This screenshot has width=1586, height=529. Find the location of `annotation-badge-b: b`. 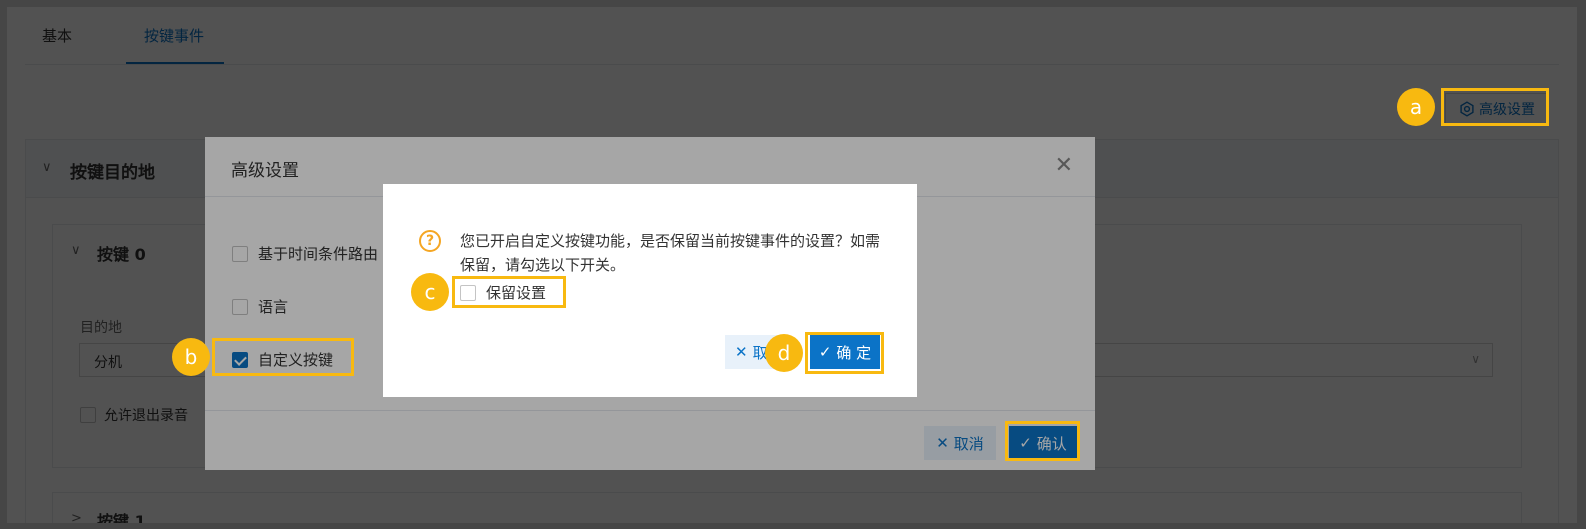

annotation-badge-b: b is located at coordinates (191, 357).